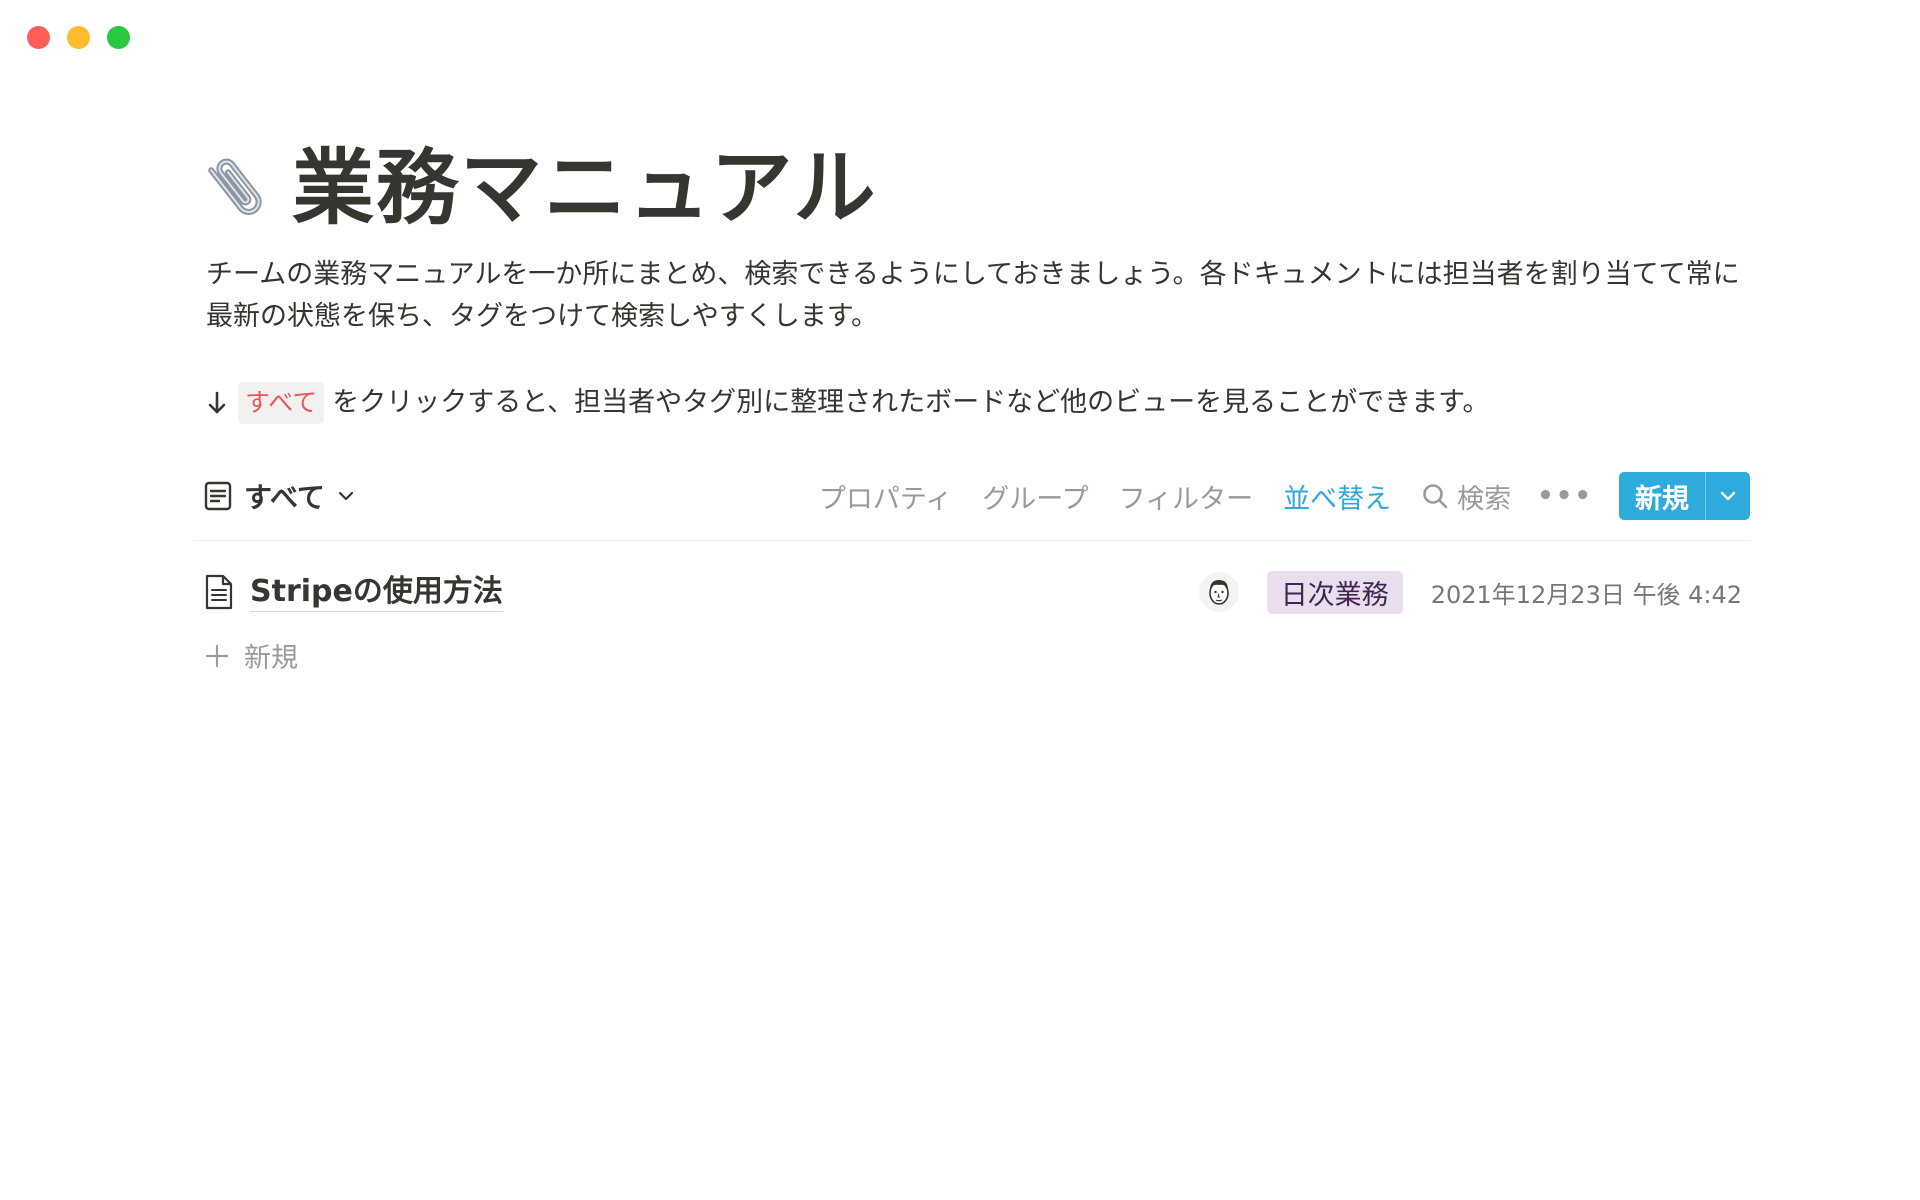  I want to click on new-template-dropdown-button, so click(1728, 496).